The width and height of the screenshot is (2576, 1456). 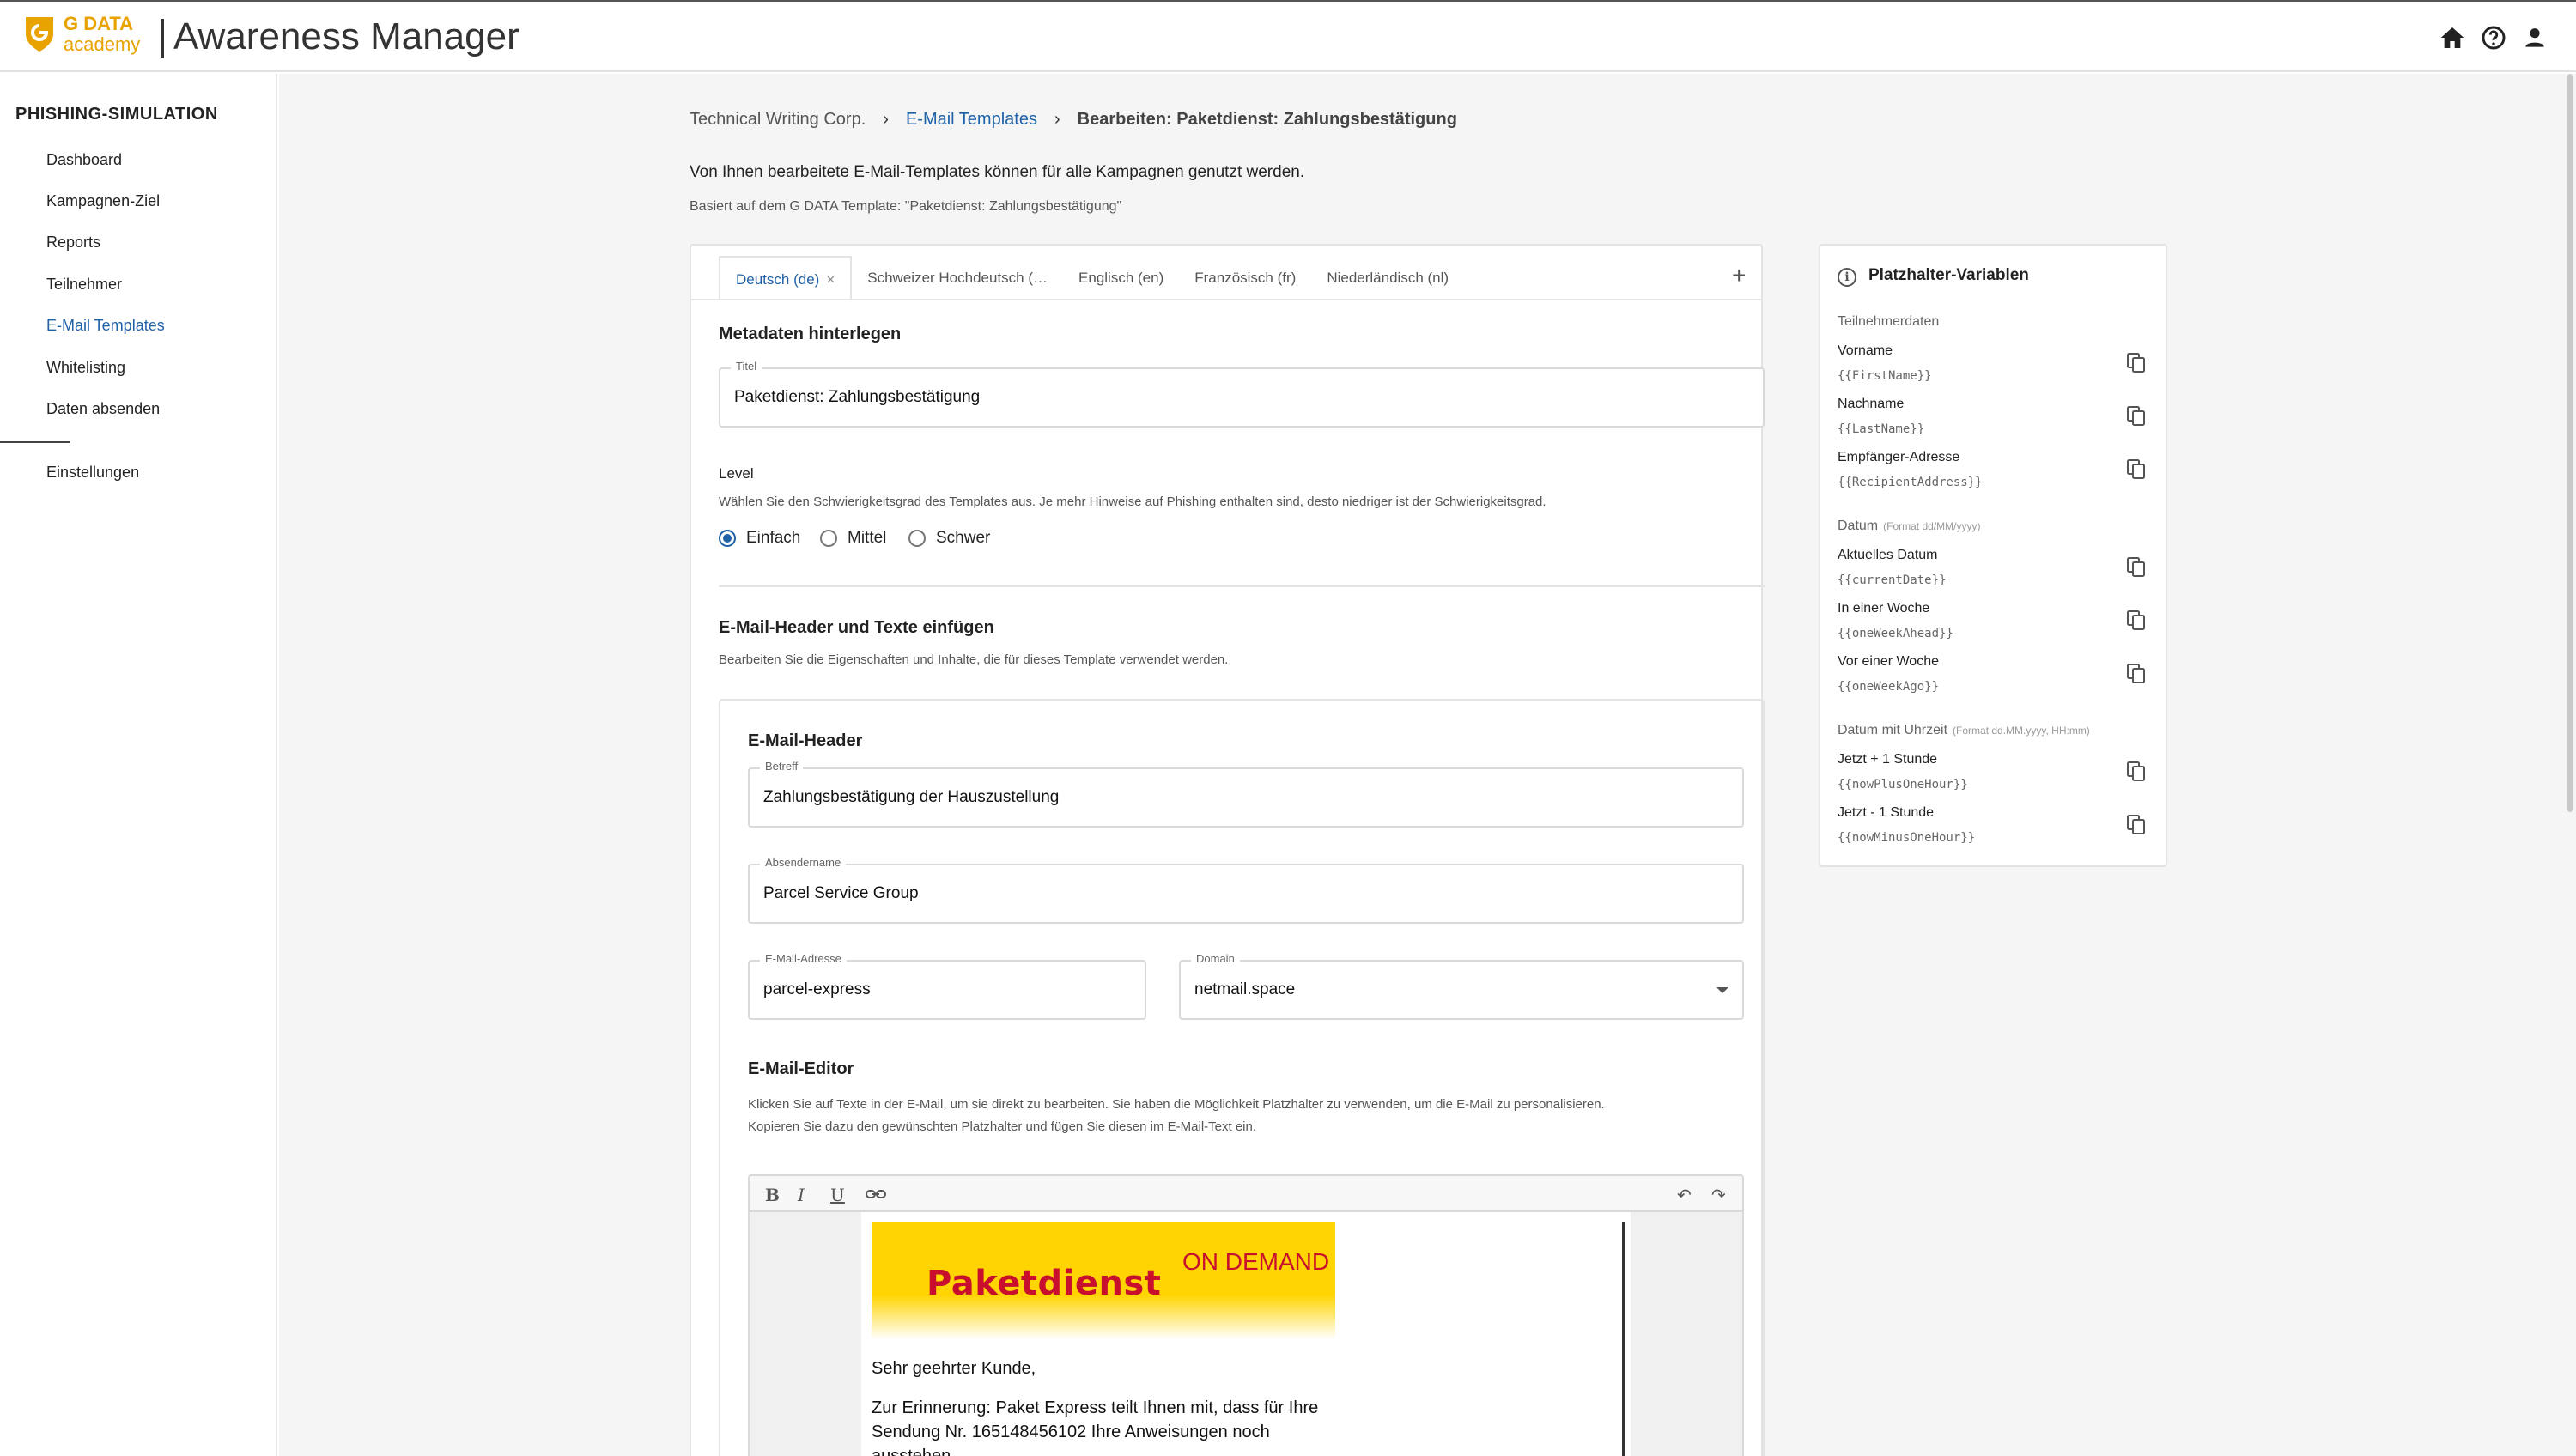 I want to click on page-scrollbar, so click(x=2570, y=443).